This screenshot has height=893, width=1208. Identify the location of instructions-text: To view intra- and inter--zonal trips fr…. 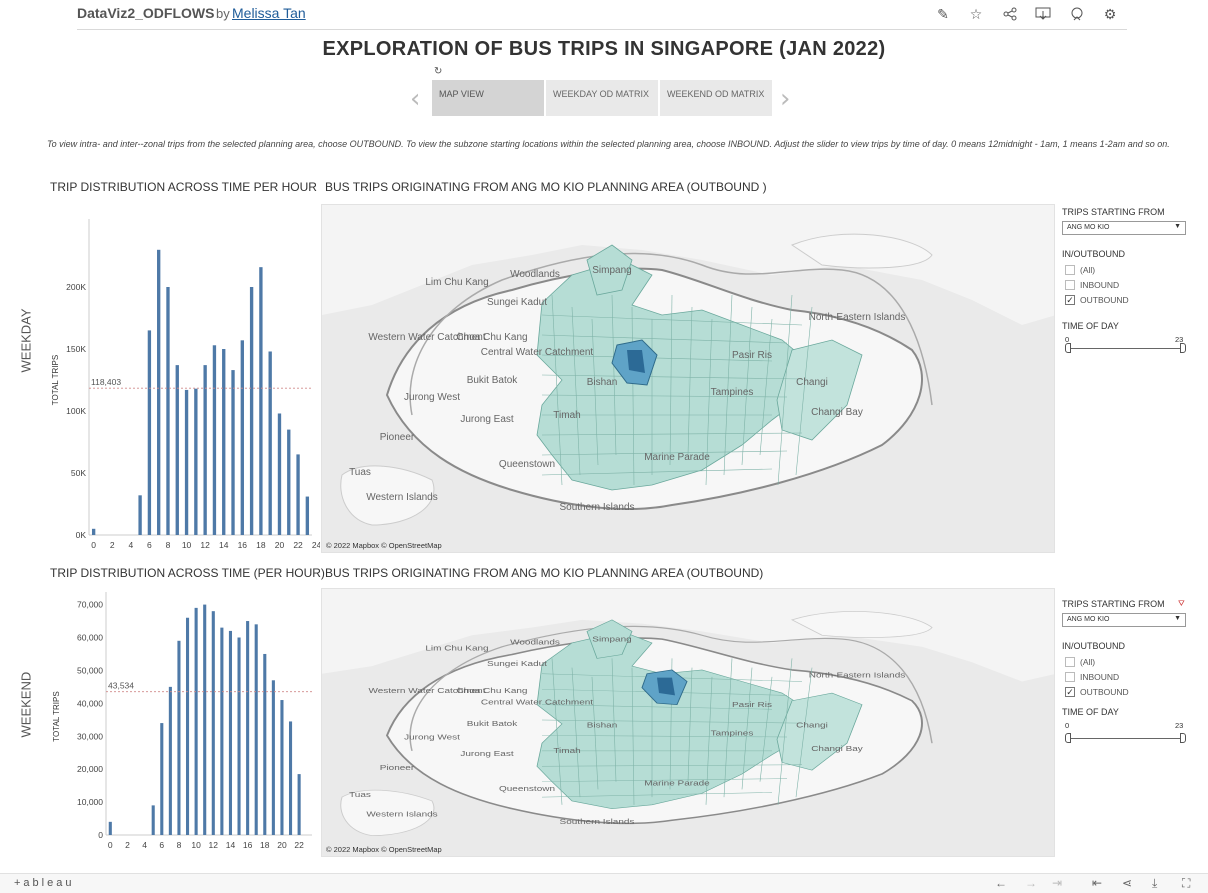
(608, 144).